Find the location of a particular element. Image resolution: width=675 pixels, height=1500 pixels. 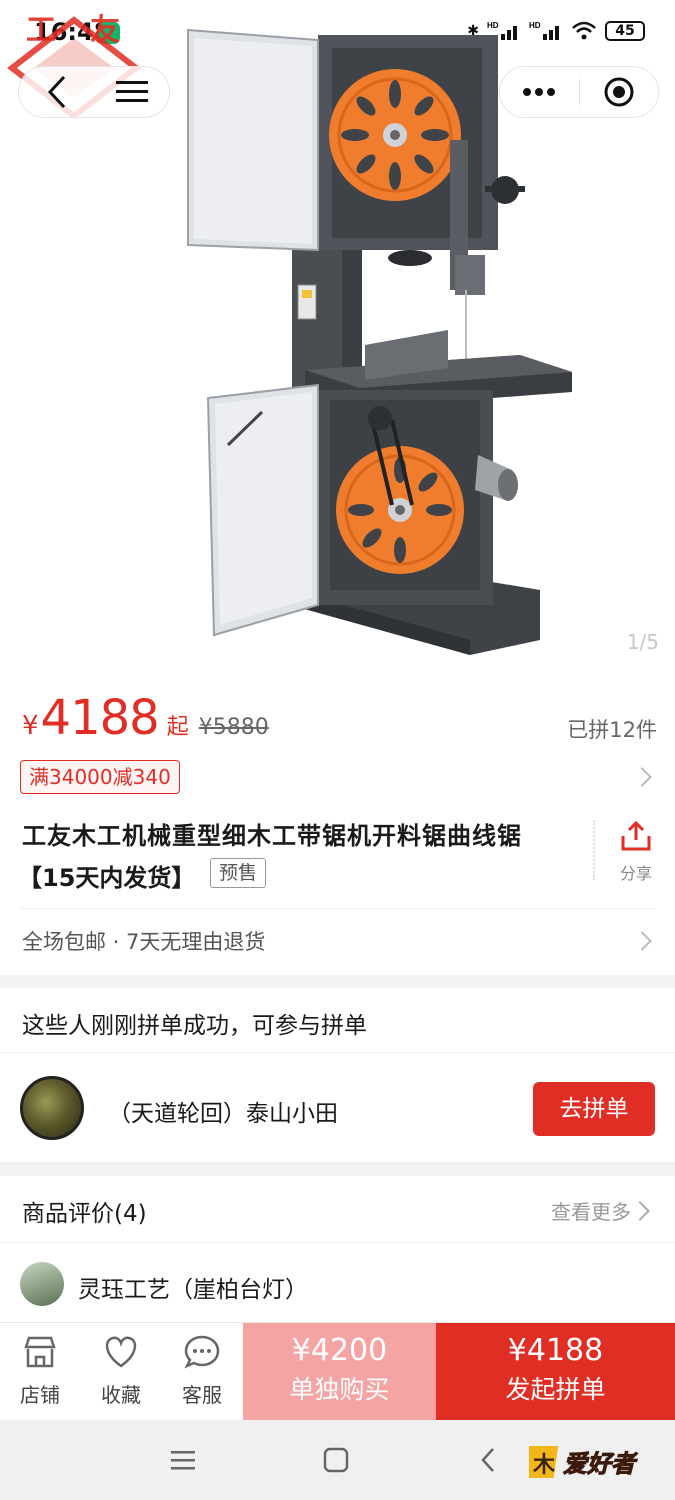

wifi-icon is located at coordinates (584, 30).